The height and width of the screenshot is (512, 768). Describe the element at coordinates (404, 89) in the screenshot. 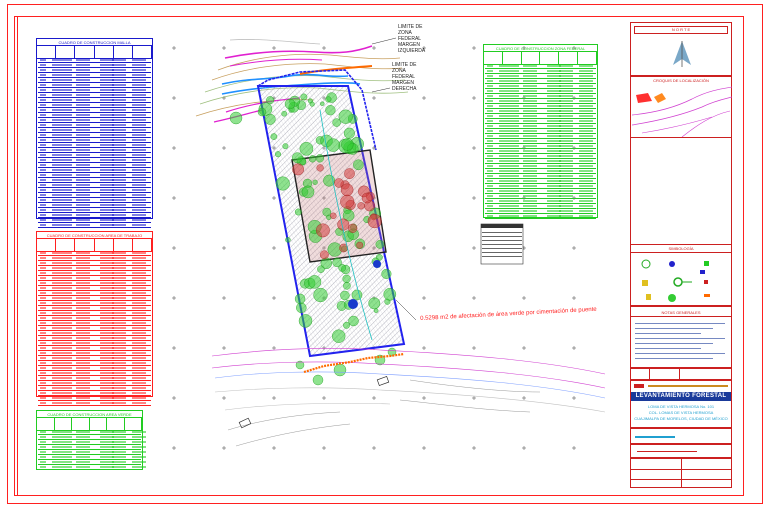

I see `zl-right-line: DERECHA` at that location.